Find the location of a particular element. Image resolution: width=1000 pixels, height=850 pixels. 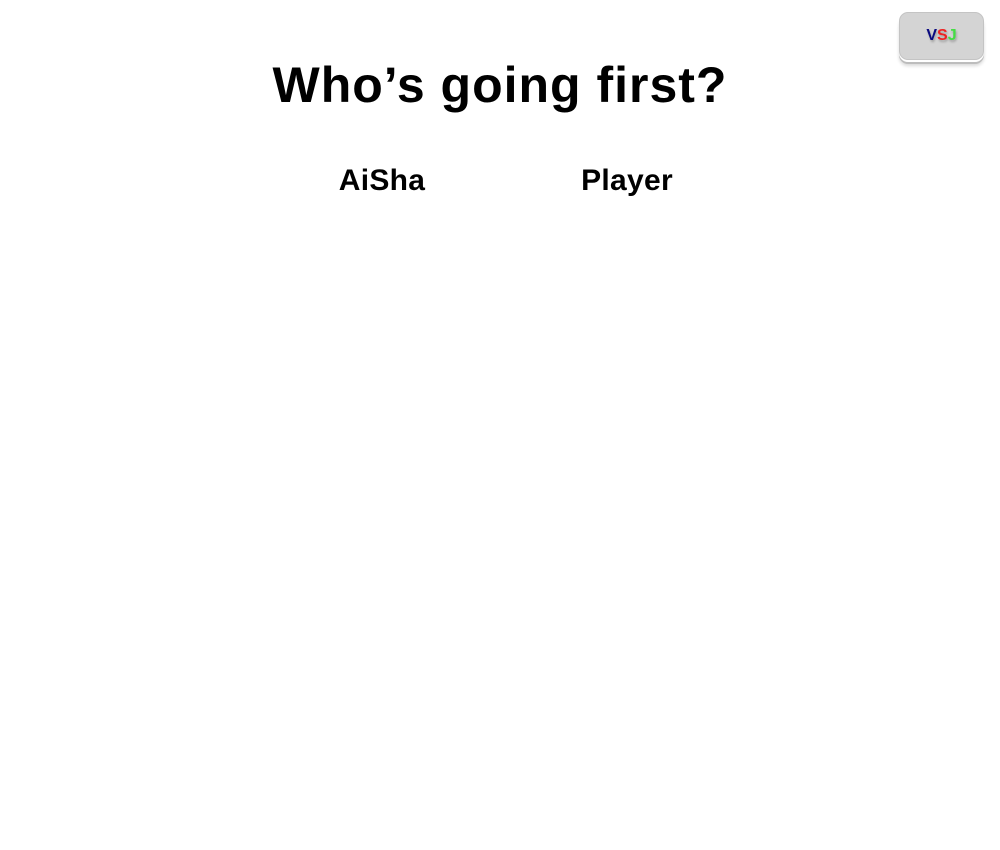

page-title: Who’s going first? is located at coordinates (500, 85).